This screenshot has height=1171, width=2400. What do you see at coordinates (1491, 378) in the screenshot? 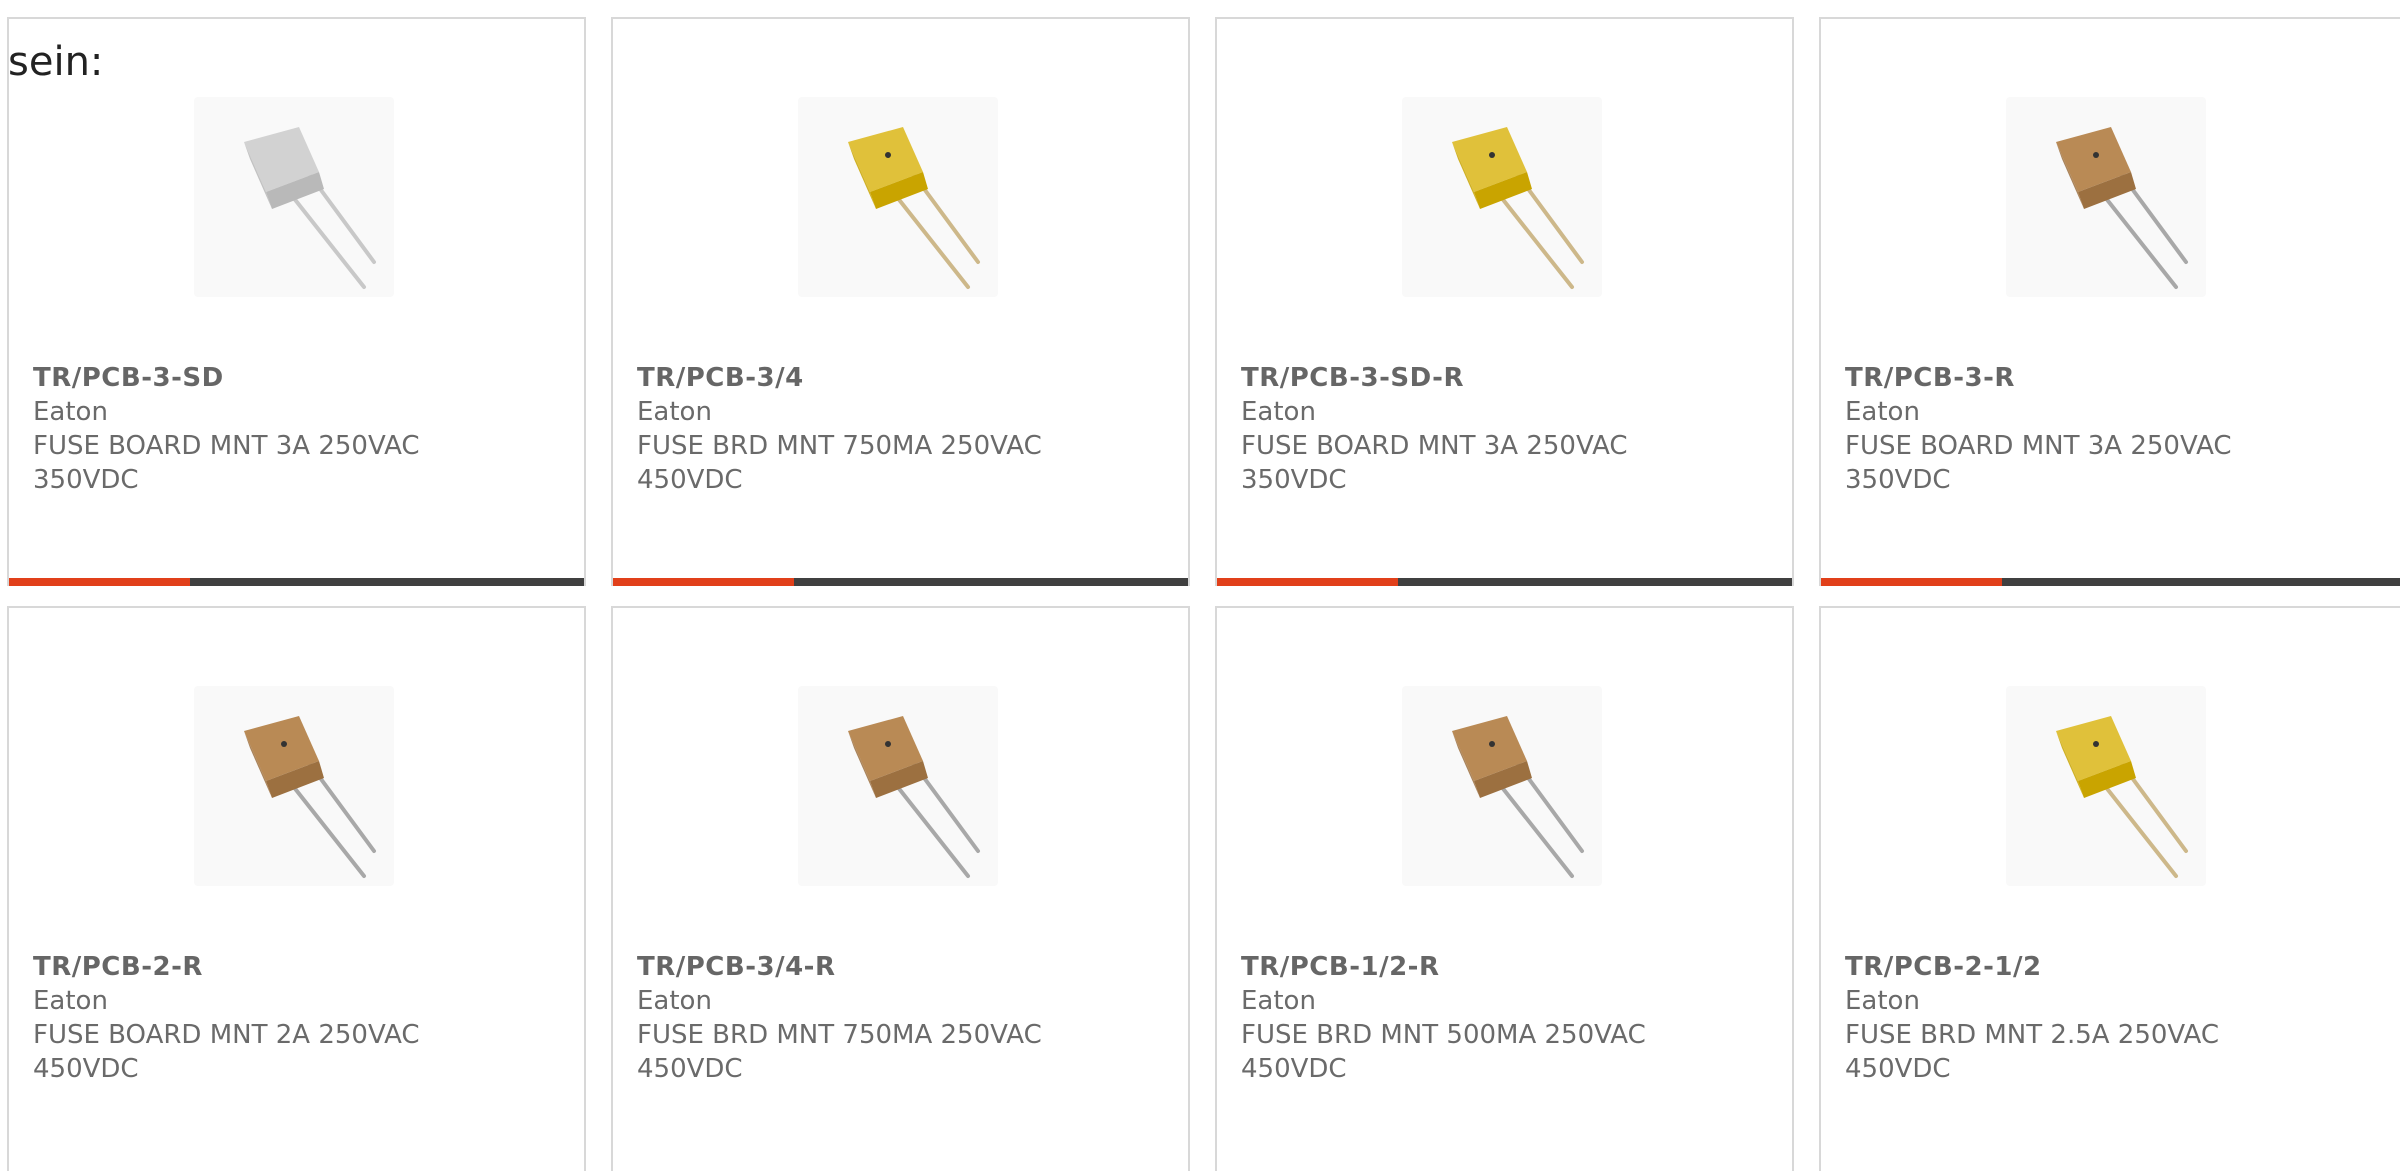
I see `part-number: TR/PCB-3-SD-R` at bounding box center [1491, 378].